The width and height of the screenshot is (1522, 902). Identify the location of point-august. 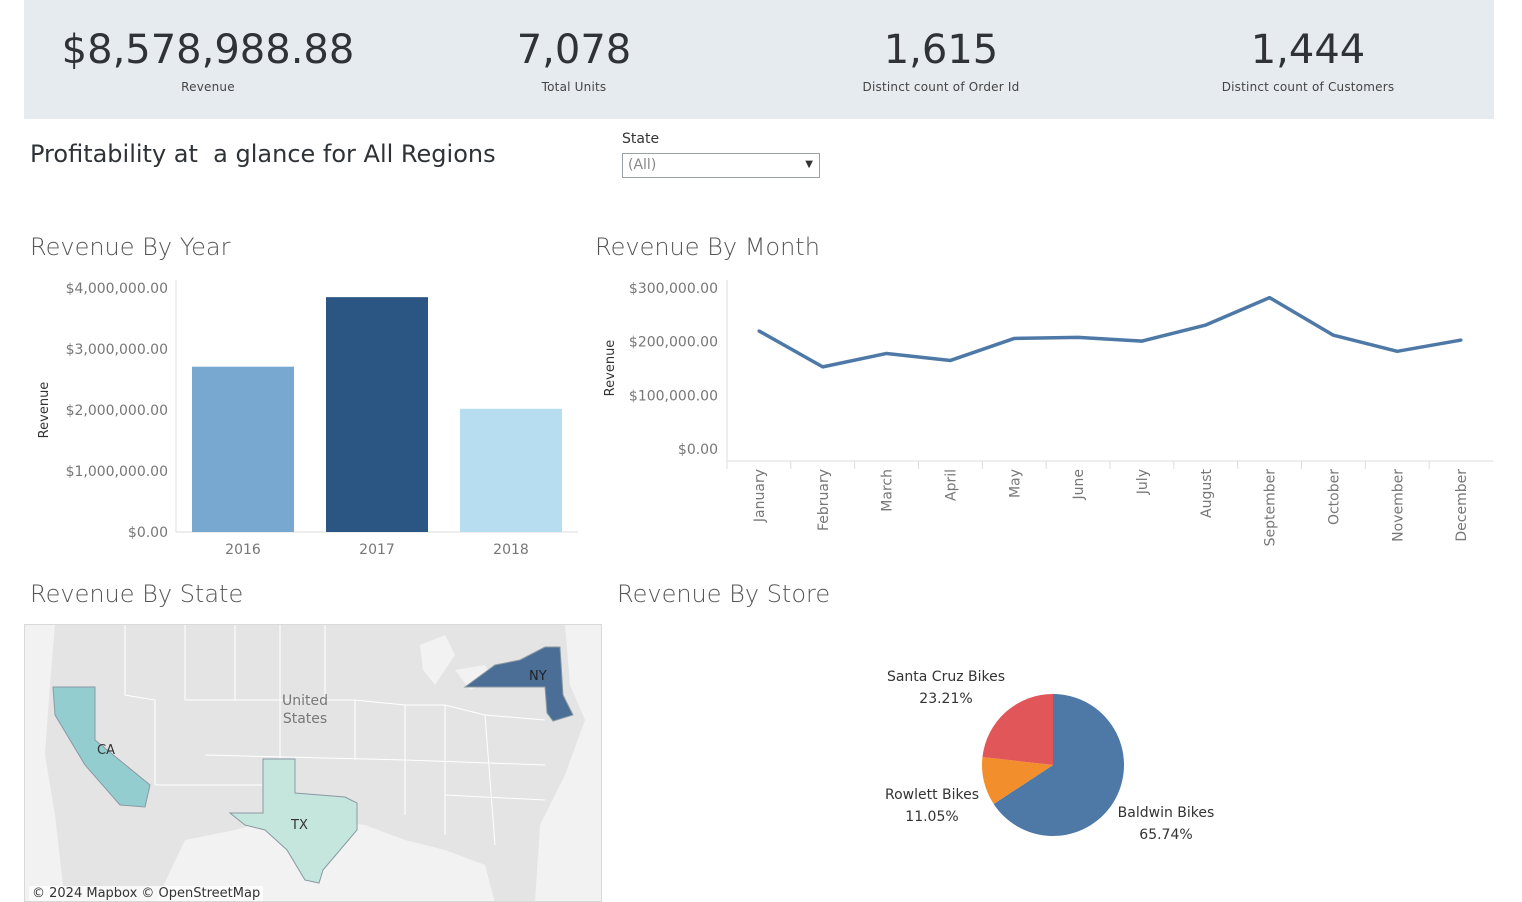
(1206, 325).